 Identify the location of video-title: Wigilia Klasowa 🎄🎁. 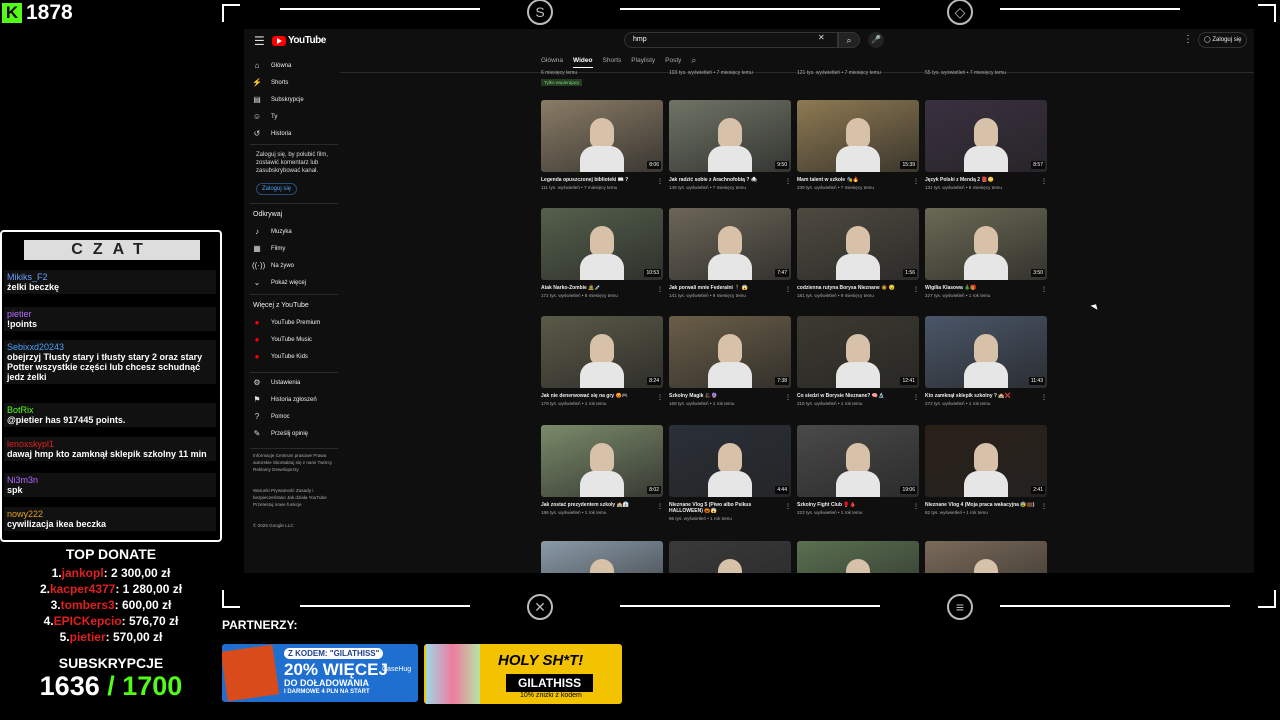
(981, 288).